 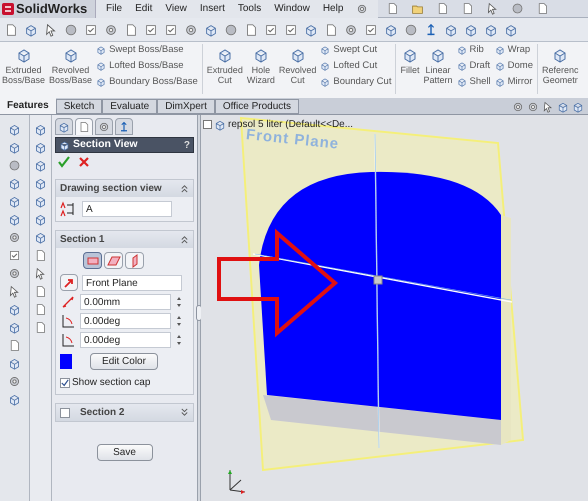 What do you see at coordinates (356, 65) in the screenshot?
I see `ribbon-button: Lofted Cut` at bounding box center [356, 65].